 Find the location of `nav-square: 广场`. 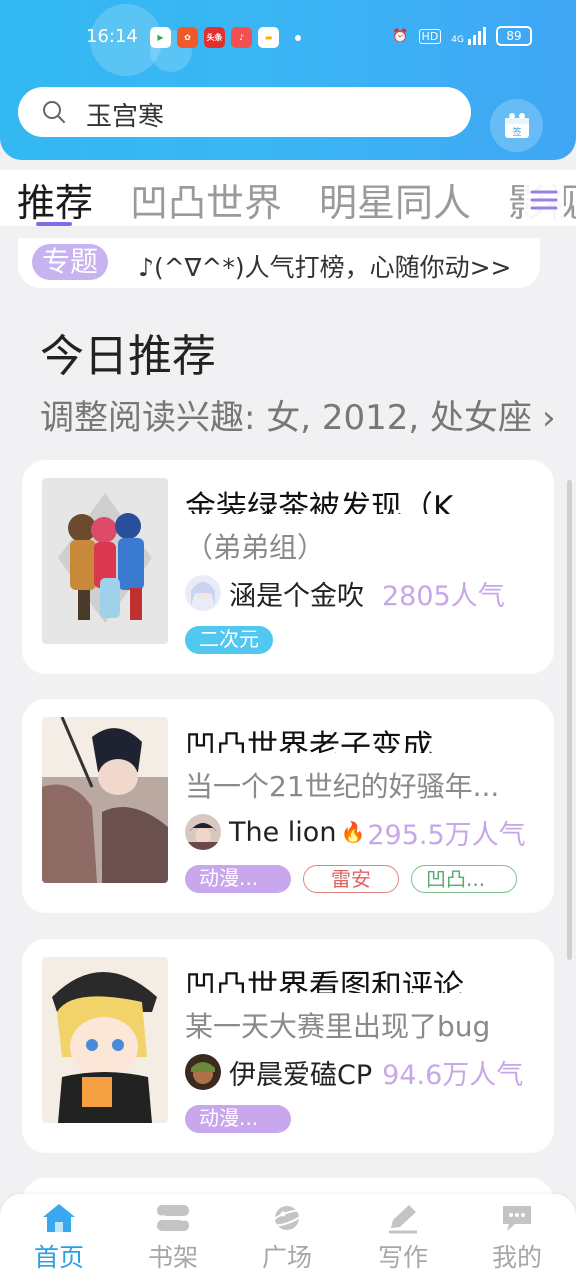

nav-square: 广场 is located at coordinates (287, 1238).